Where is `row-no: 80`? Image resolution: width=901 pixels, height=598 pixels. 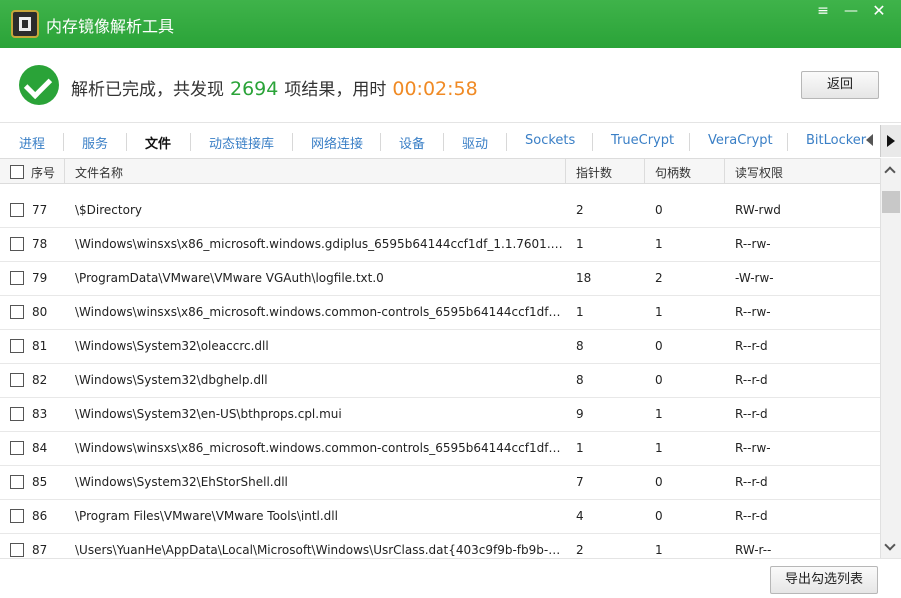
row-no: 80 is located at coordinates (40, 312).